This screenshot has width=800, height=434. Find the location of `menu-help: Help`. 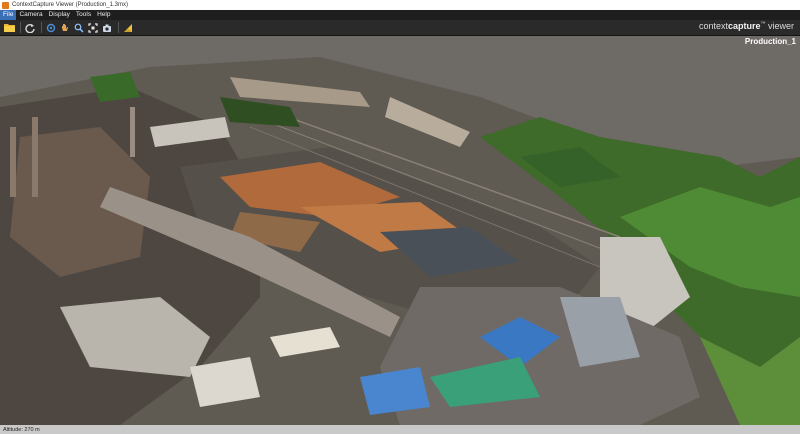

menu-help: Help is located at coordinates (103, 15).